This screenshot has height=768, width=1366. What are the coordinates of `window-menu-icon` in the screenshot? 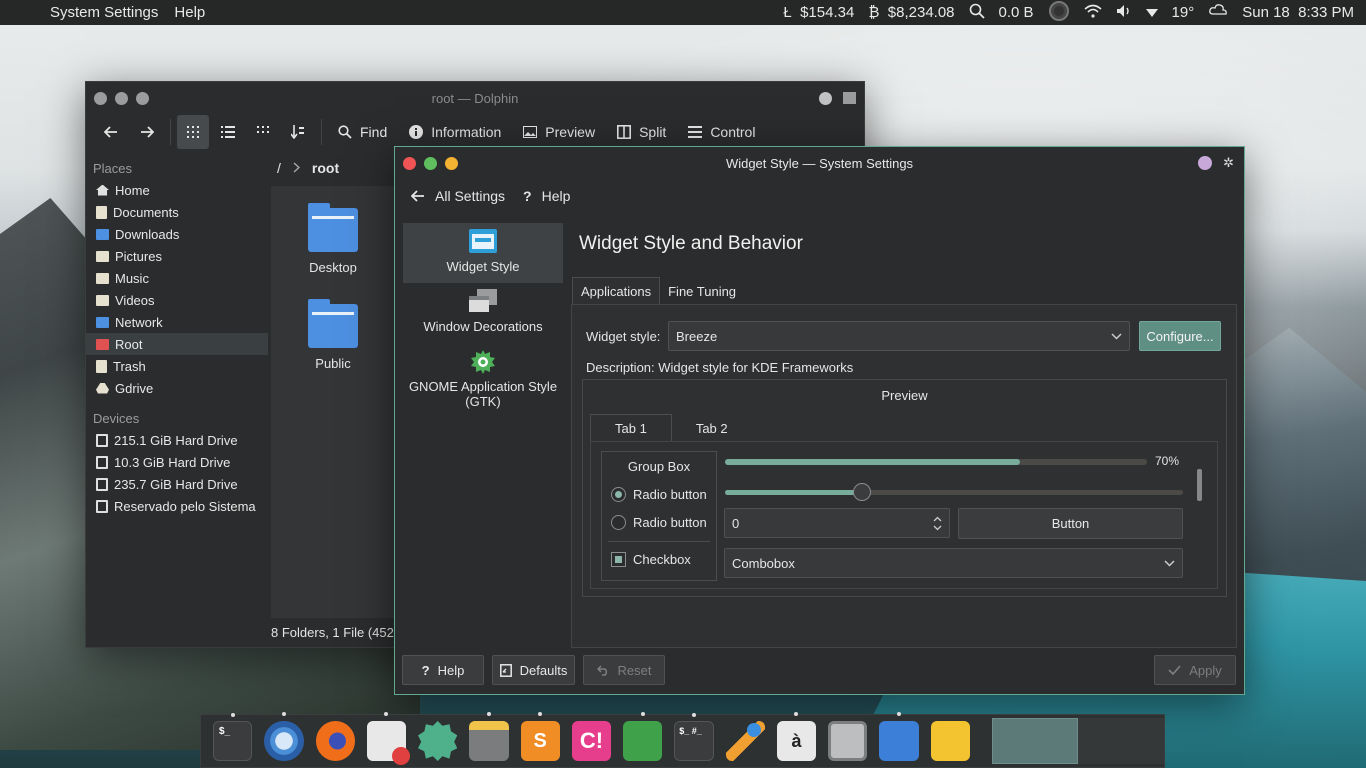 It's located at (849, 98).